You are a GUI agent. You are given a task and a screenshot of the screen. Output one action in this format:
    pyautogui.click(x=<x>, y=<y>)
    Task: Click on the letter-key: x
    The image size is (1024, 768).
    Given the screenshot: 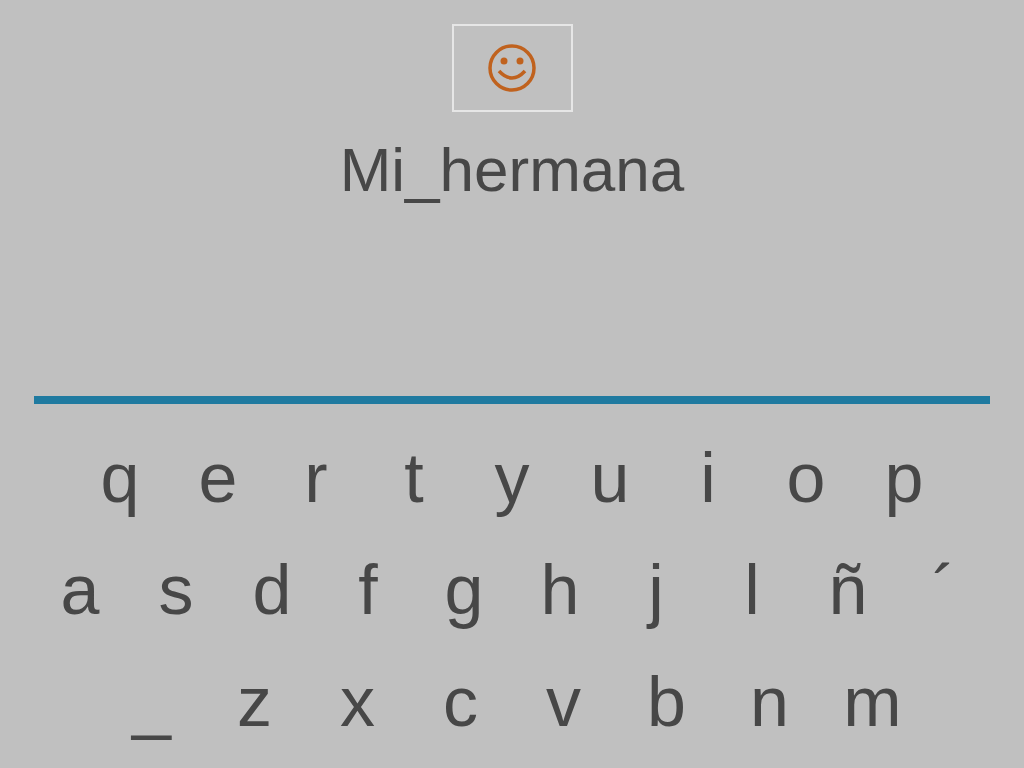 What is the action you would take?
    pyautogui.click(x=357, y=702)
    